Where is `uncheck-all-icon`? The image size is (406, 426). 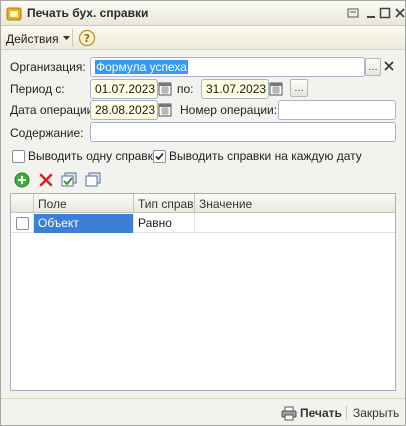 uncheck-all-icon is located at coordinates (93, 180).